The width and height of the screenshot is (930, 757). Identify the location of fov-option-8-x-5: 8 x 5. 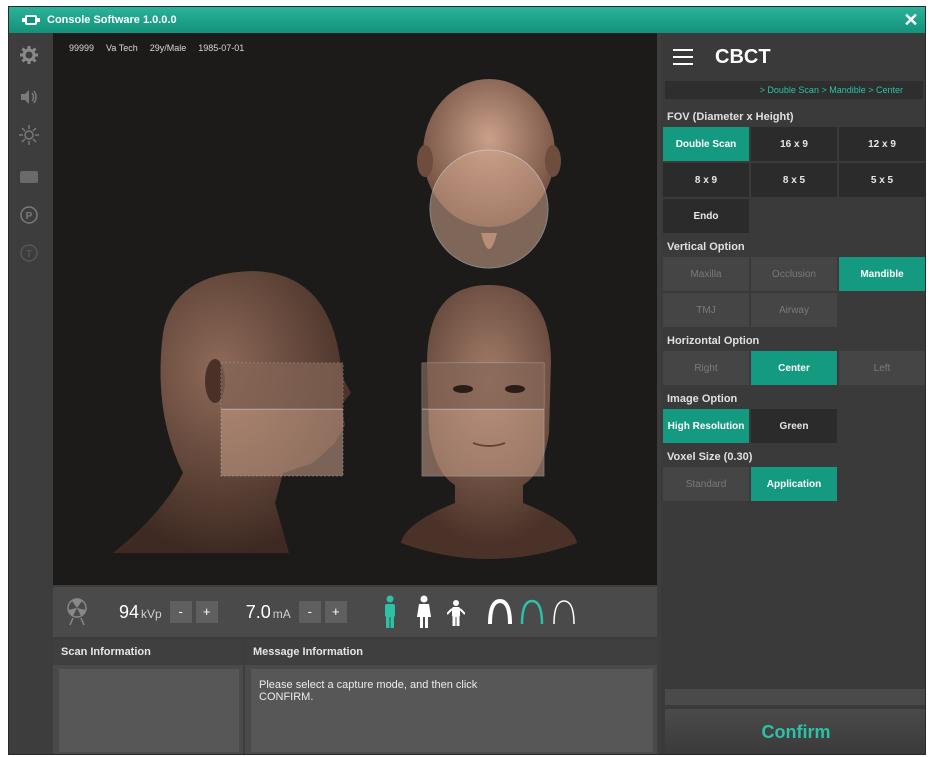
(794, 180).